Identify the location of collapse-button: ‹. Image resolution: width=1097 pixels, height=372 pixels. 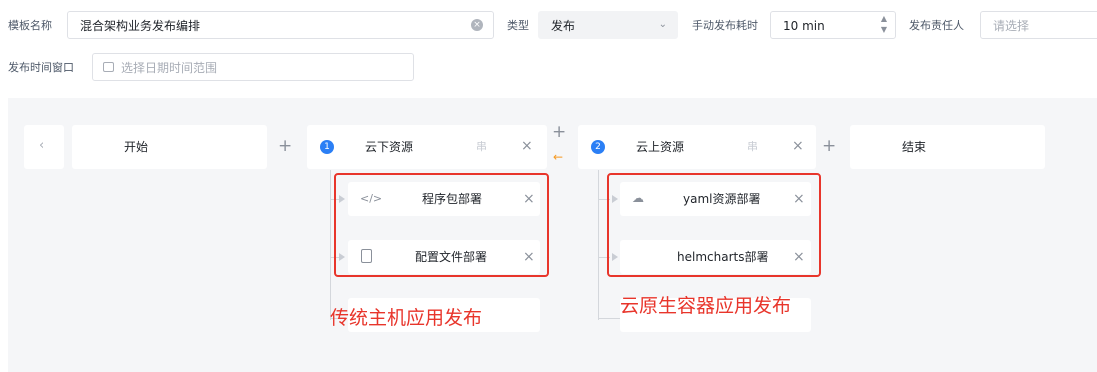
(44, 147).